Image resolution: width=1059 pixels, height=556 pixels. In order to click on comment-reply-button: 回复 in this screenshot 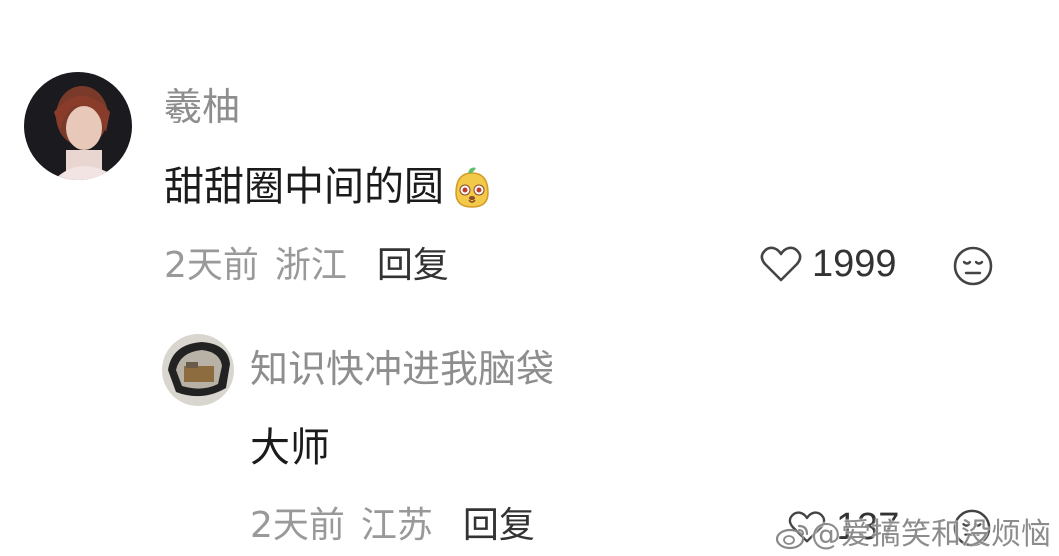, I will do `click(413, 266)`.